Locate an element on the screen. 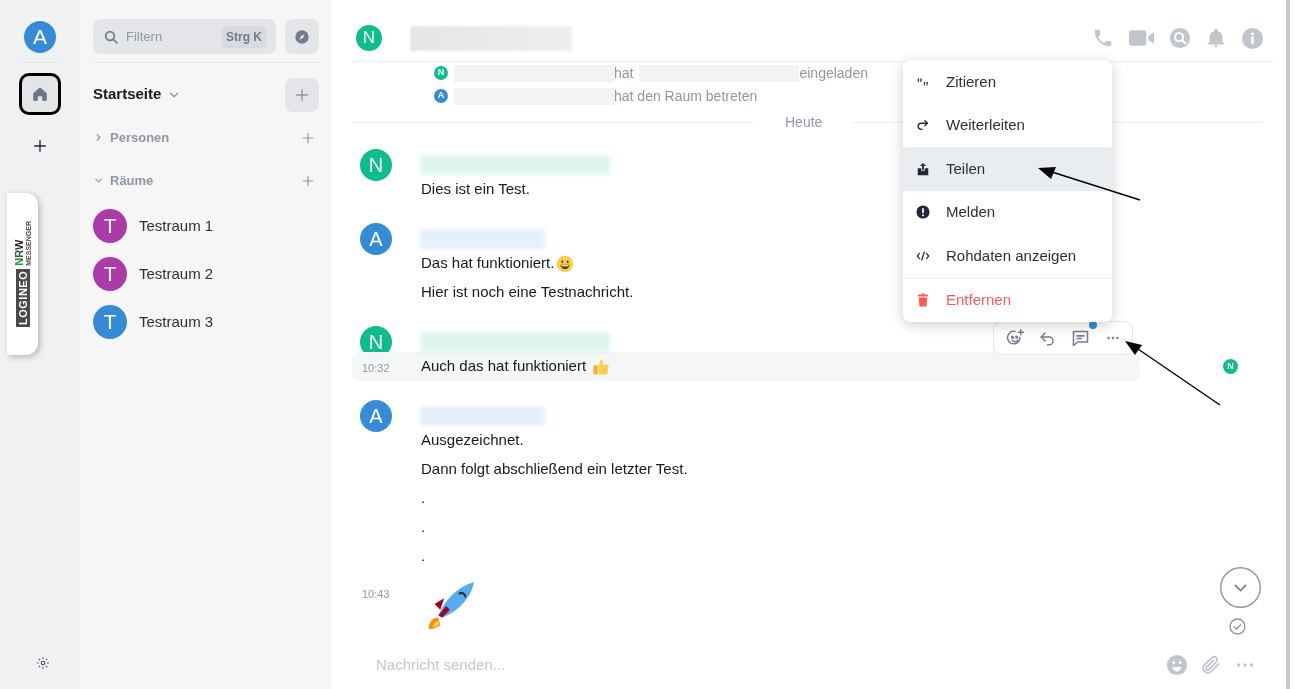  add-space-icon is located at coordinates (40, 146).